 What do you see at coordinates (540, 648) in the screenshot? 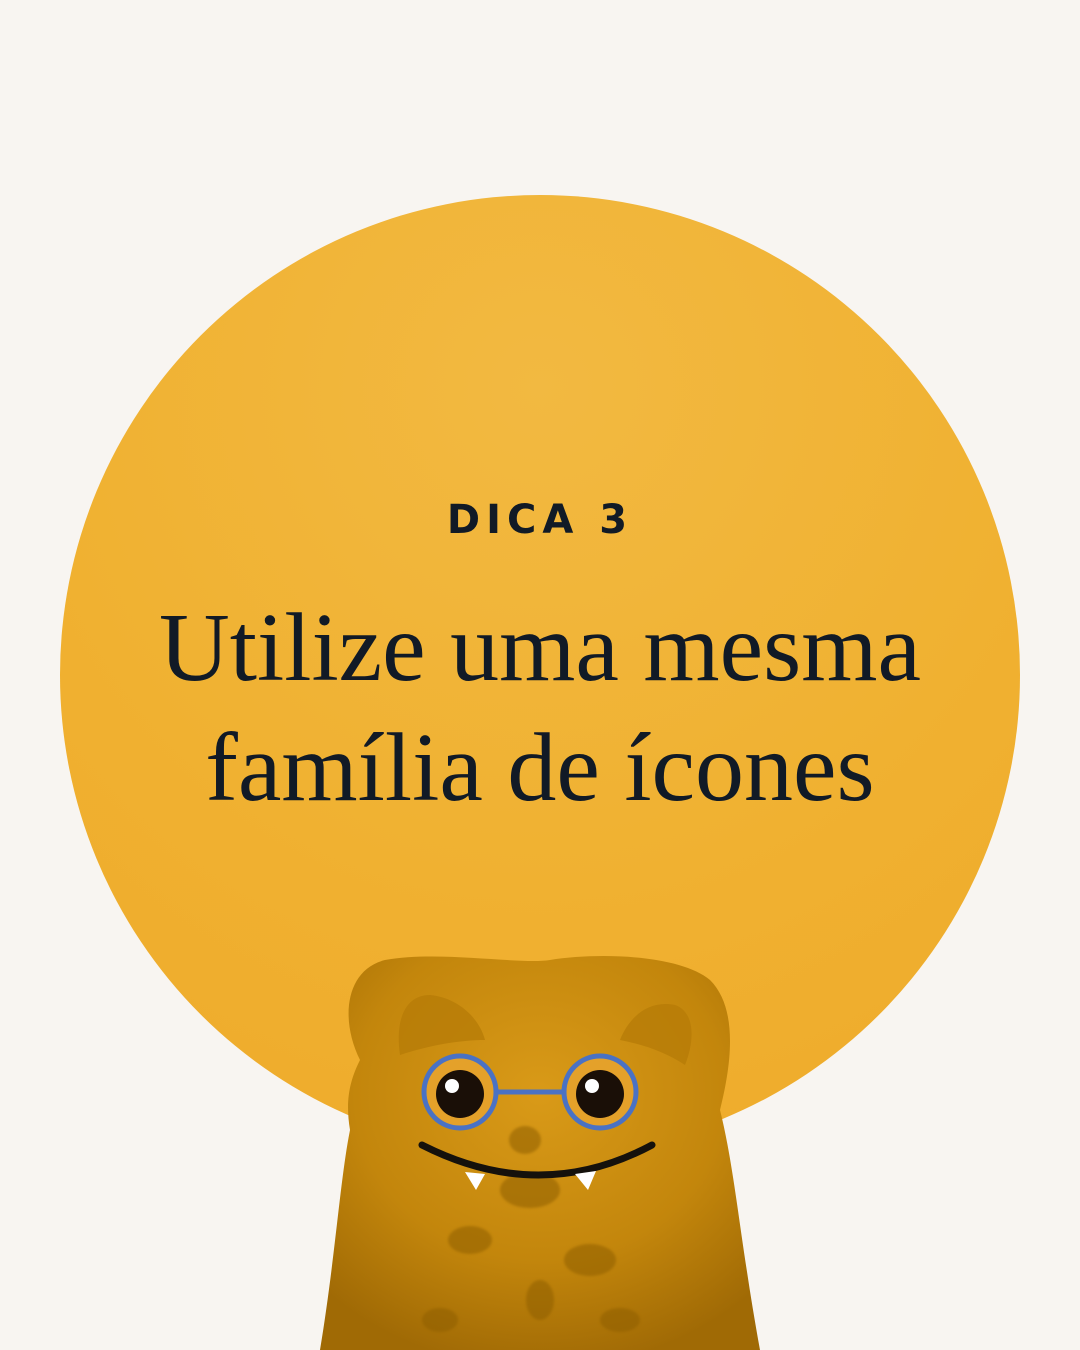
I see `headline-line-1: Utilize uma mesma` at bounding box center [540, 648].